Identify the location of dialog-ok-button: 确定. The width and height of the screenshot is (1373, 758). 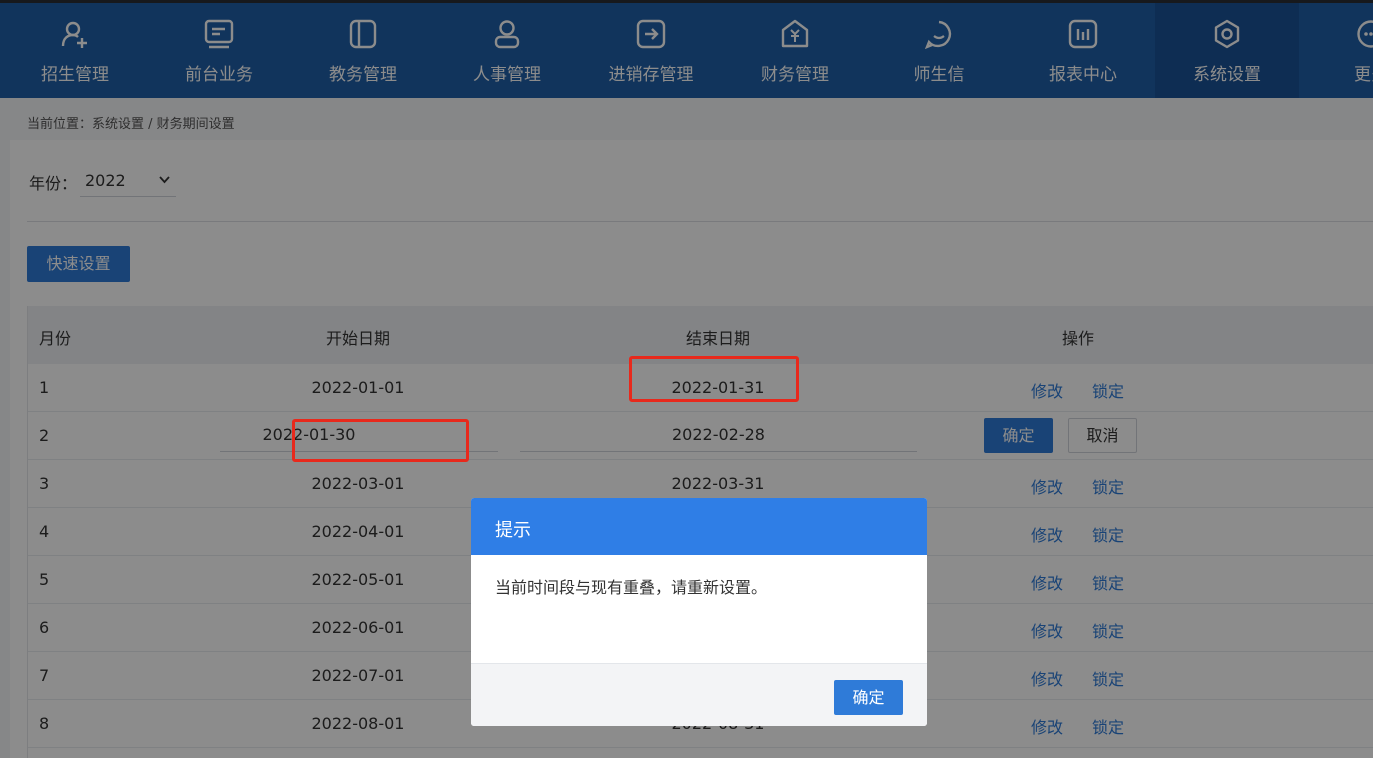
(868, 697).